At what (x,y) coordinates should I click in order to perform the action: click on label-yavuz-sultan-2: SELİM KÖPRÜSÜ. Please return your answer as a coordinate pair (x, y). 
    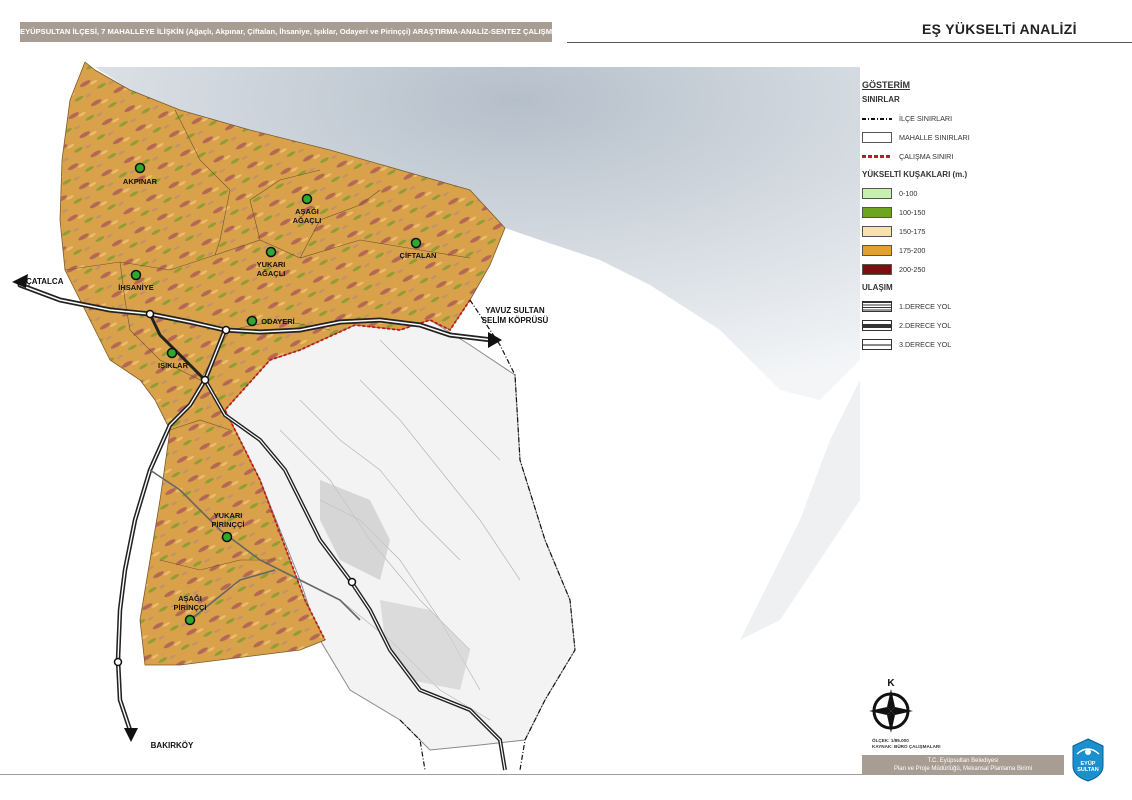
    Looking at the image, I should click on (515, 320).